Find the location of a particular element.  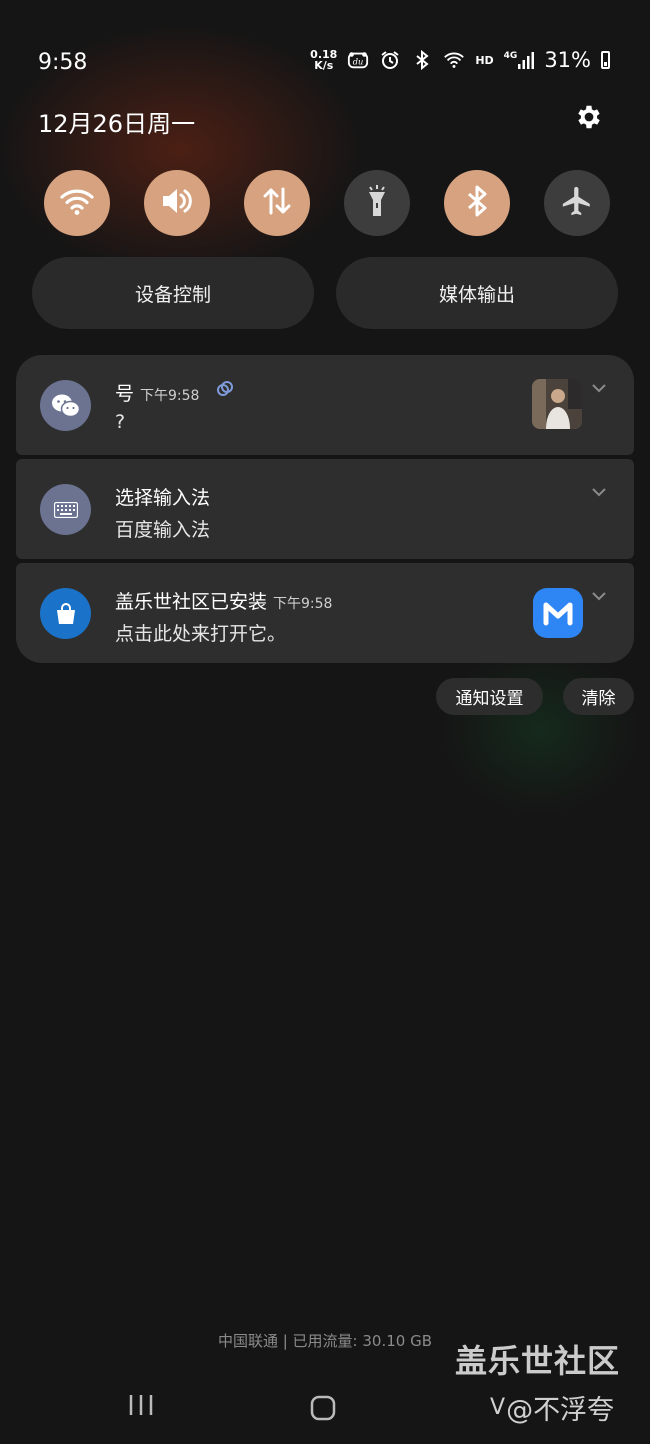

flashlight-toggle is located at coordinates (377, 203).